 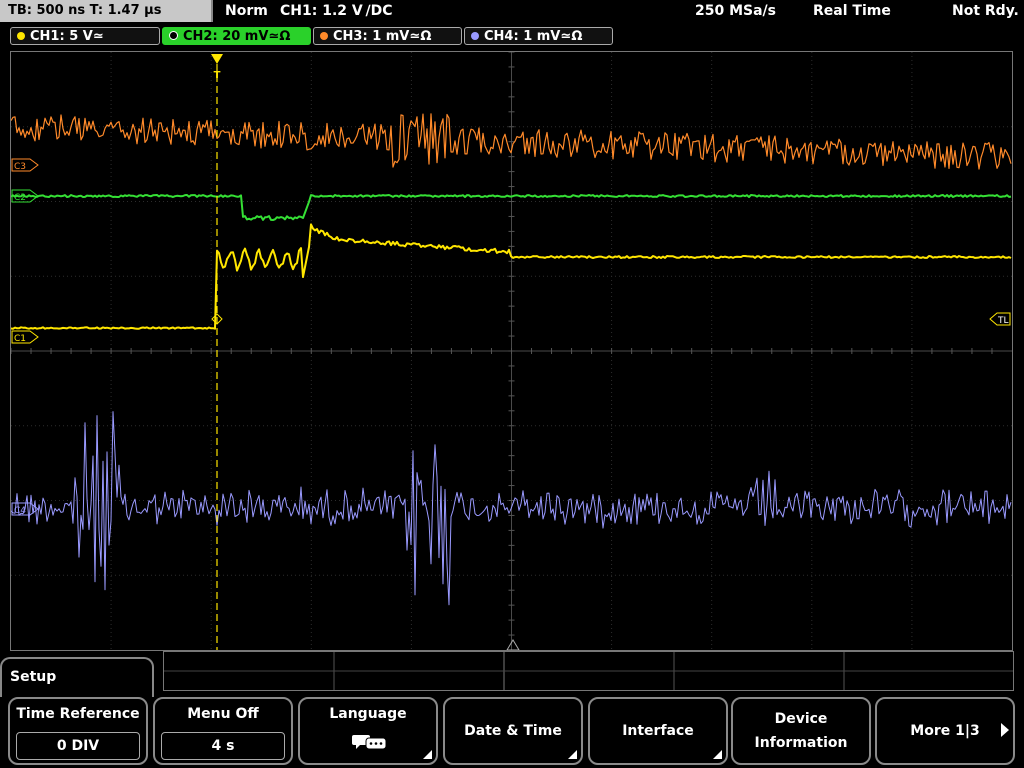 What do you see at coordinates (513, 644) in the screenshot?
I see `horizontal-position-icon` at bounding box center [513, 644].